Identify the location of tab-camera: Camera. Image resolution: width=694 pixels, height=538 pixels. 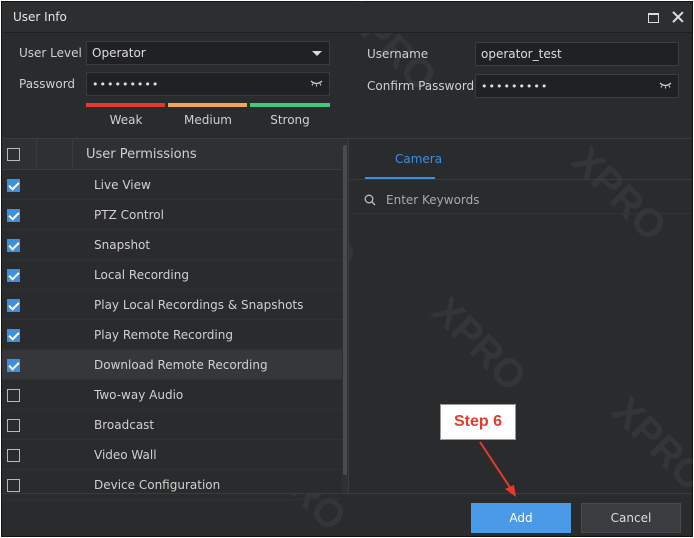
(403, 165).